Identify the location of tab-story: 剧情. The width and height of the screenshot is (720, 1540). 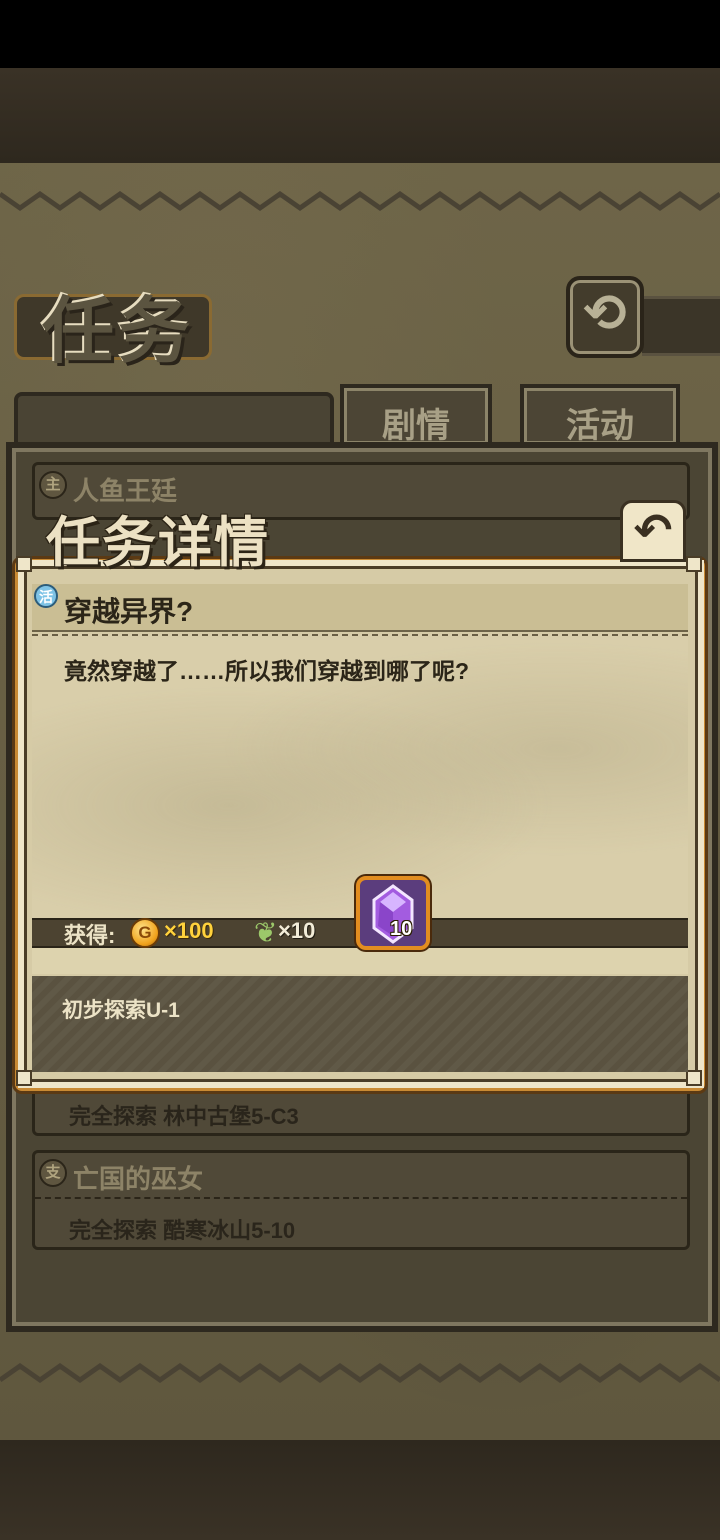
(416, 416).